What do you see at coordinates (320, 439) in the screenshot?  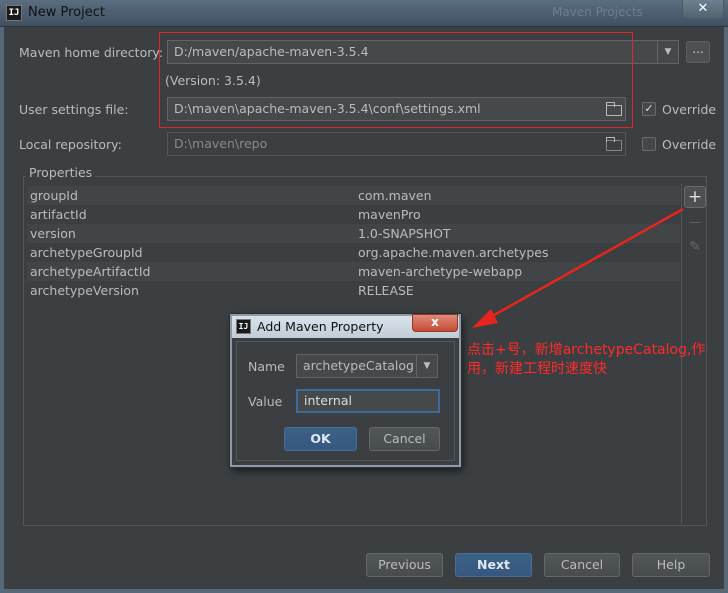 I see `ok-button: OK` at bounding box center [320, 439].